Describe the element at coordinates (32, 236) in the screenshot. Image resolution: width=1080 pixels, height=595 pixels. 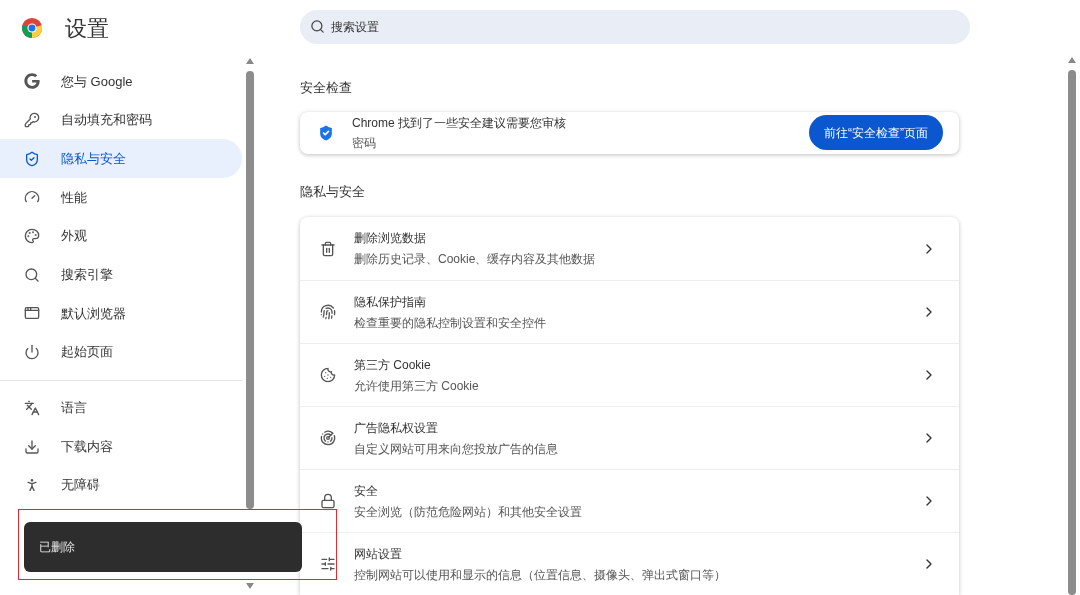
I see `palette-icon` at that location.